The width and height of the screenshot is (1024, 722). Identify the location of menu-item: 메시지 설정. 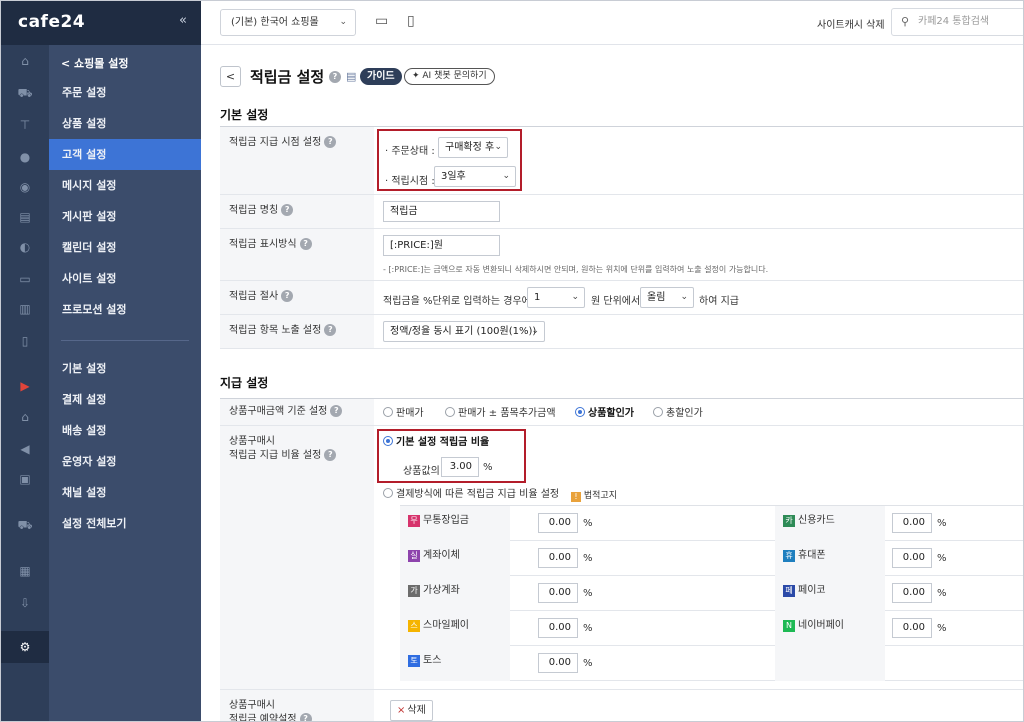
(125, 185).